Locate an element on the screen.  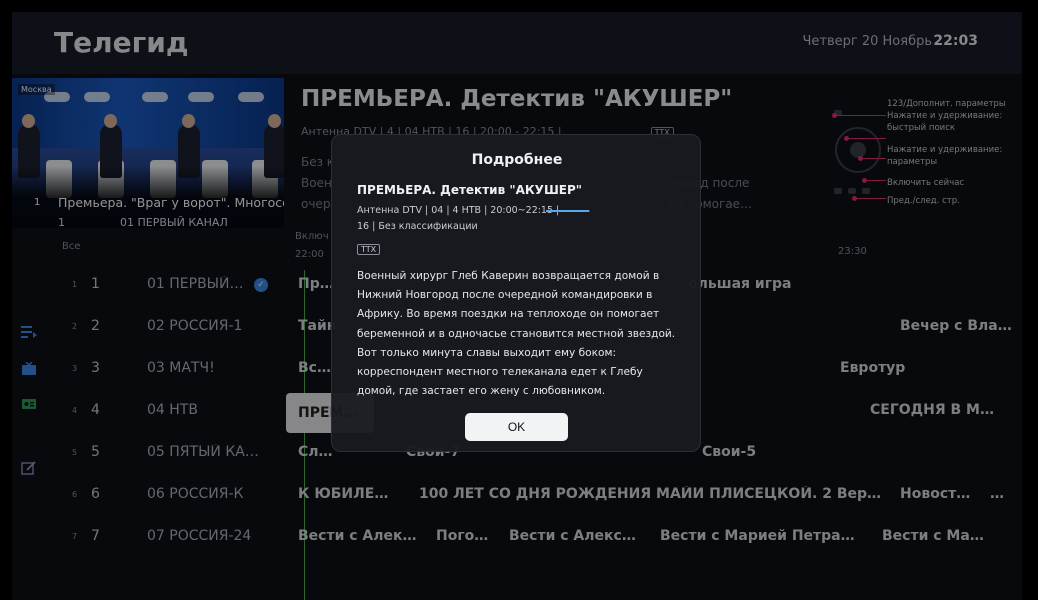
dialog-rating: 16 | Без классификации is located at coordinates (417, 226).